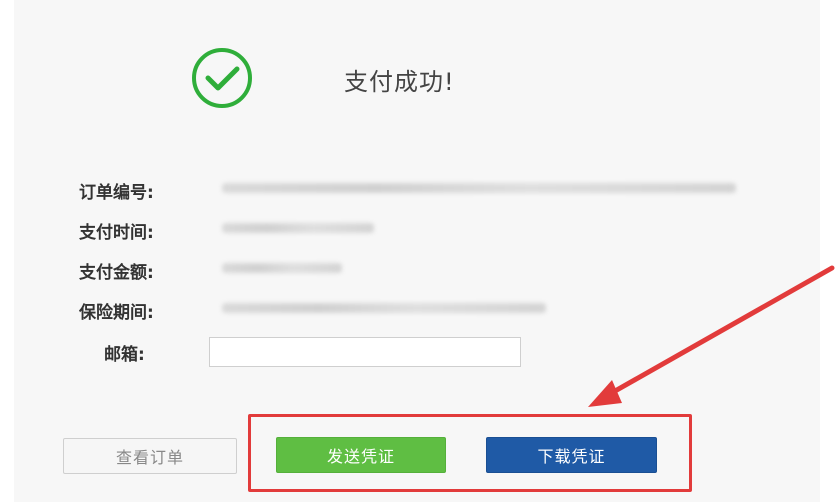 The height and width of the screenshot is (502, 835). What do you see at coordinates (403, 273) in the screenshot?
I see `payment-amount-row: 支付金额:` at bounding box center [403, 273].